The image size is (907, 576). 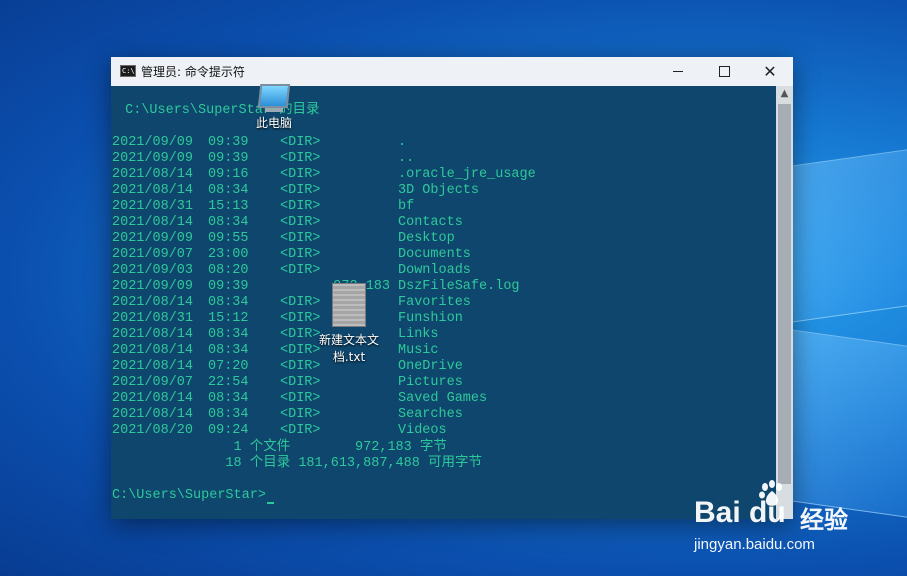 What do you see at coordinates (228, 206) in the screenshot?
I see `entry-time: 15:13` at bounding box center [228, 206].